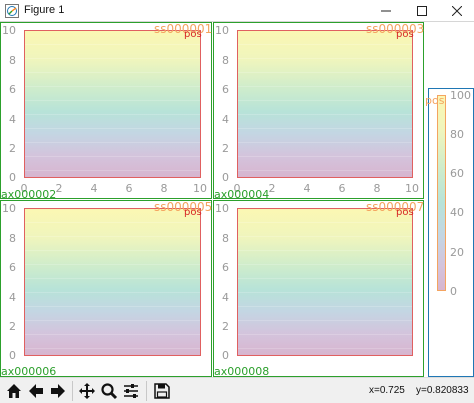 The width and height of the screenshot is (474, 403). I want to click on matplotlib-app-icon, so click(12, 11).